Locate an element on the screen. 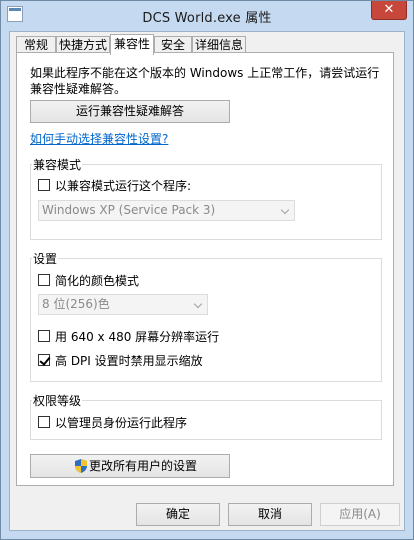 This screenshot has width=414, height=540. change-all-users-label: 更改所有用户的设置 is located at coordinates (143, 466).